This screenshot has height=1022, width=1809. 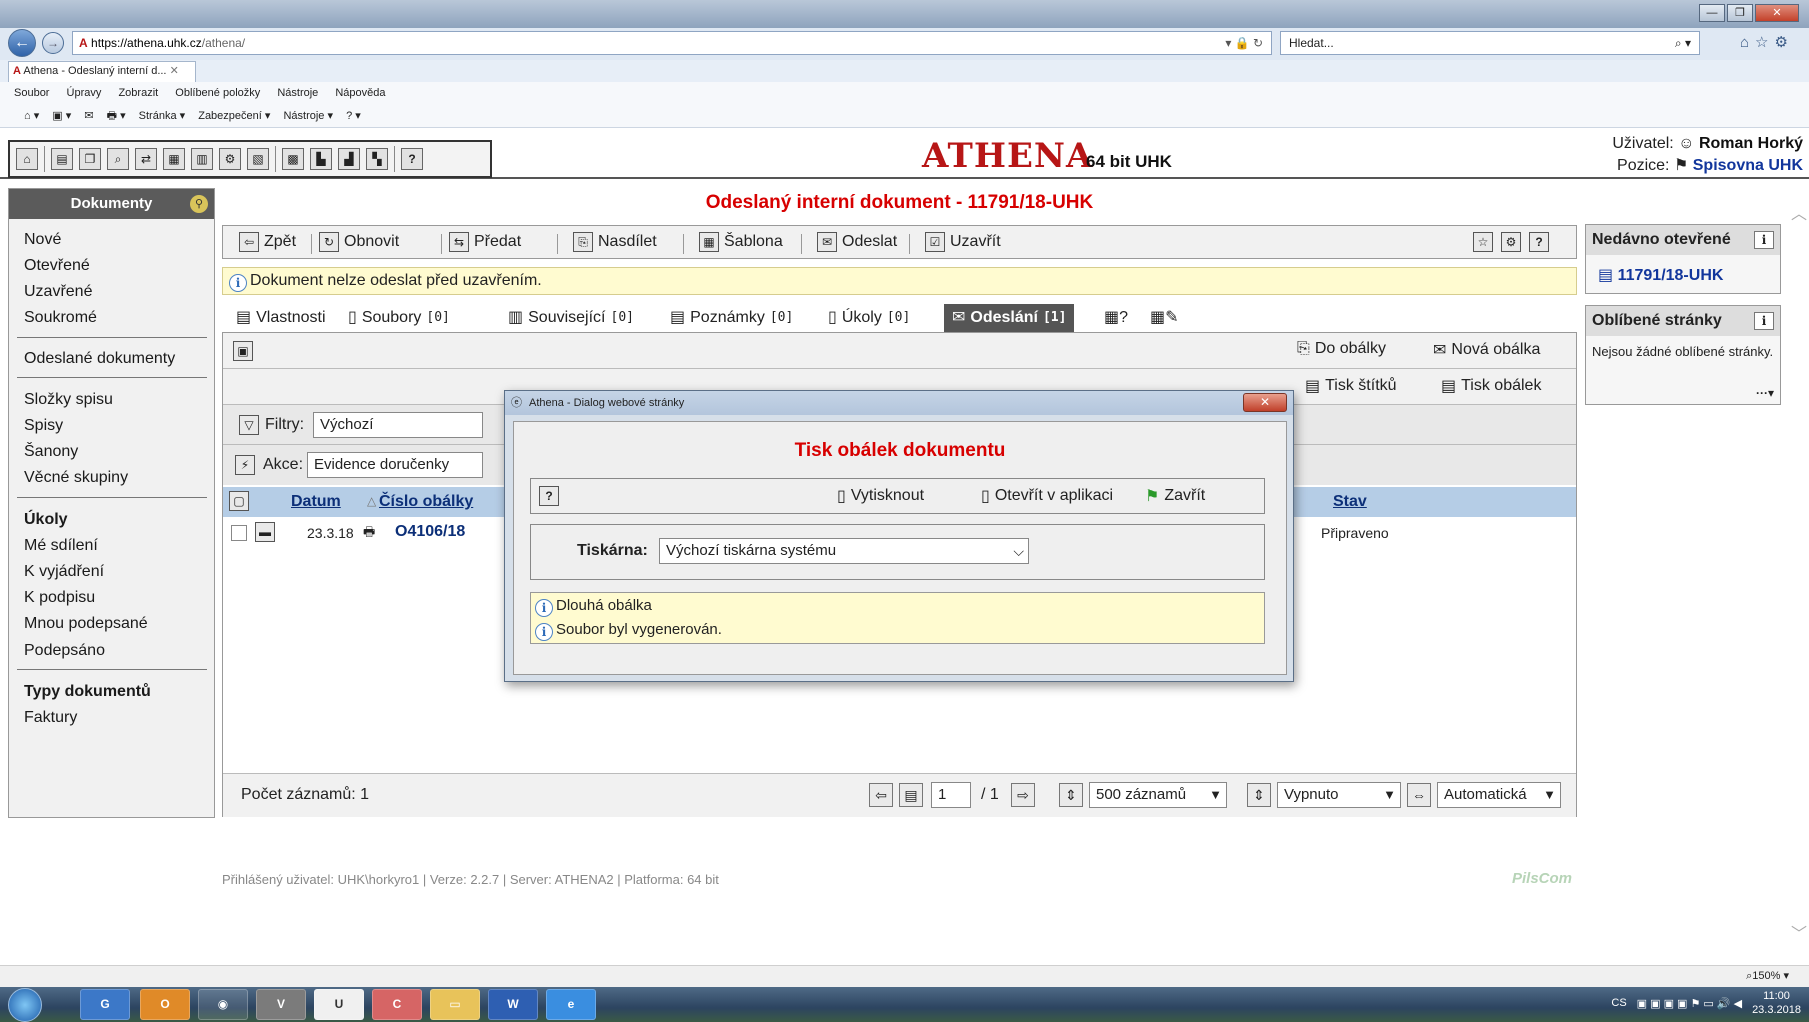 I want to click on taskbar-app-c-icon: C, so click(x=397, y=1004).